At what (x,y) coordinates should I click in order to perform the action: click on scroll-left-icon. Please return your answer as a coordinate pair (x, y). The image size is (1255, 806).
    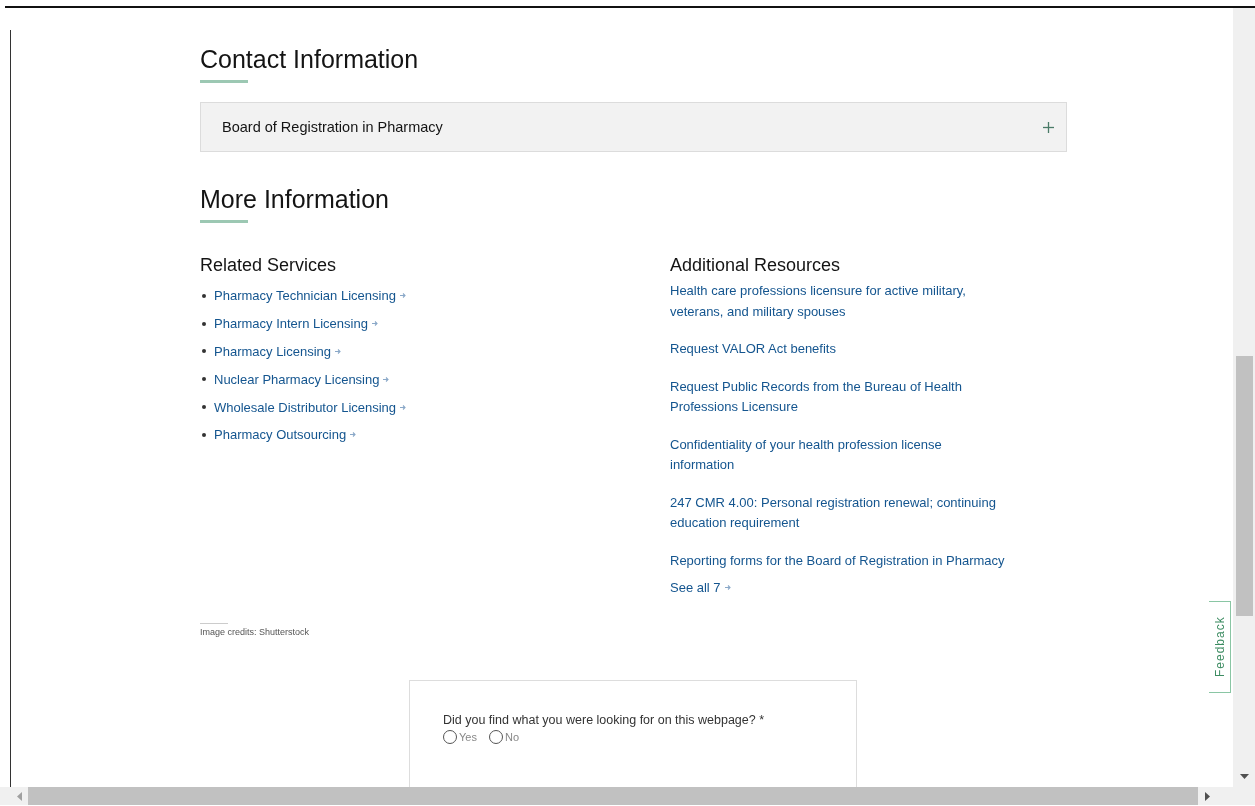
    Looking at the image, I should click on (19, 796).